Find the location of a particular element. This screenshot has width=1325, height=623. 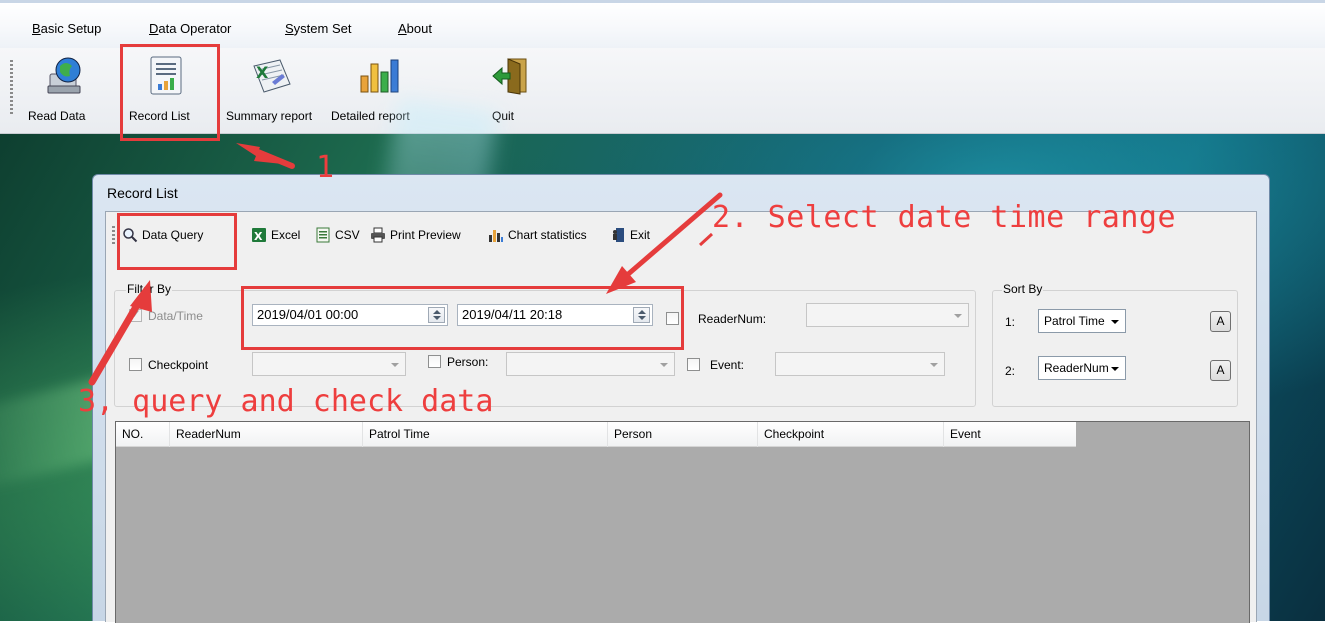

sort-primary-dropdown: Patrol Time is located at coordinates (1082, 321).